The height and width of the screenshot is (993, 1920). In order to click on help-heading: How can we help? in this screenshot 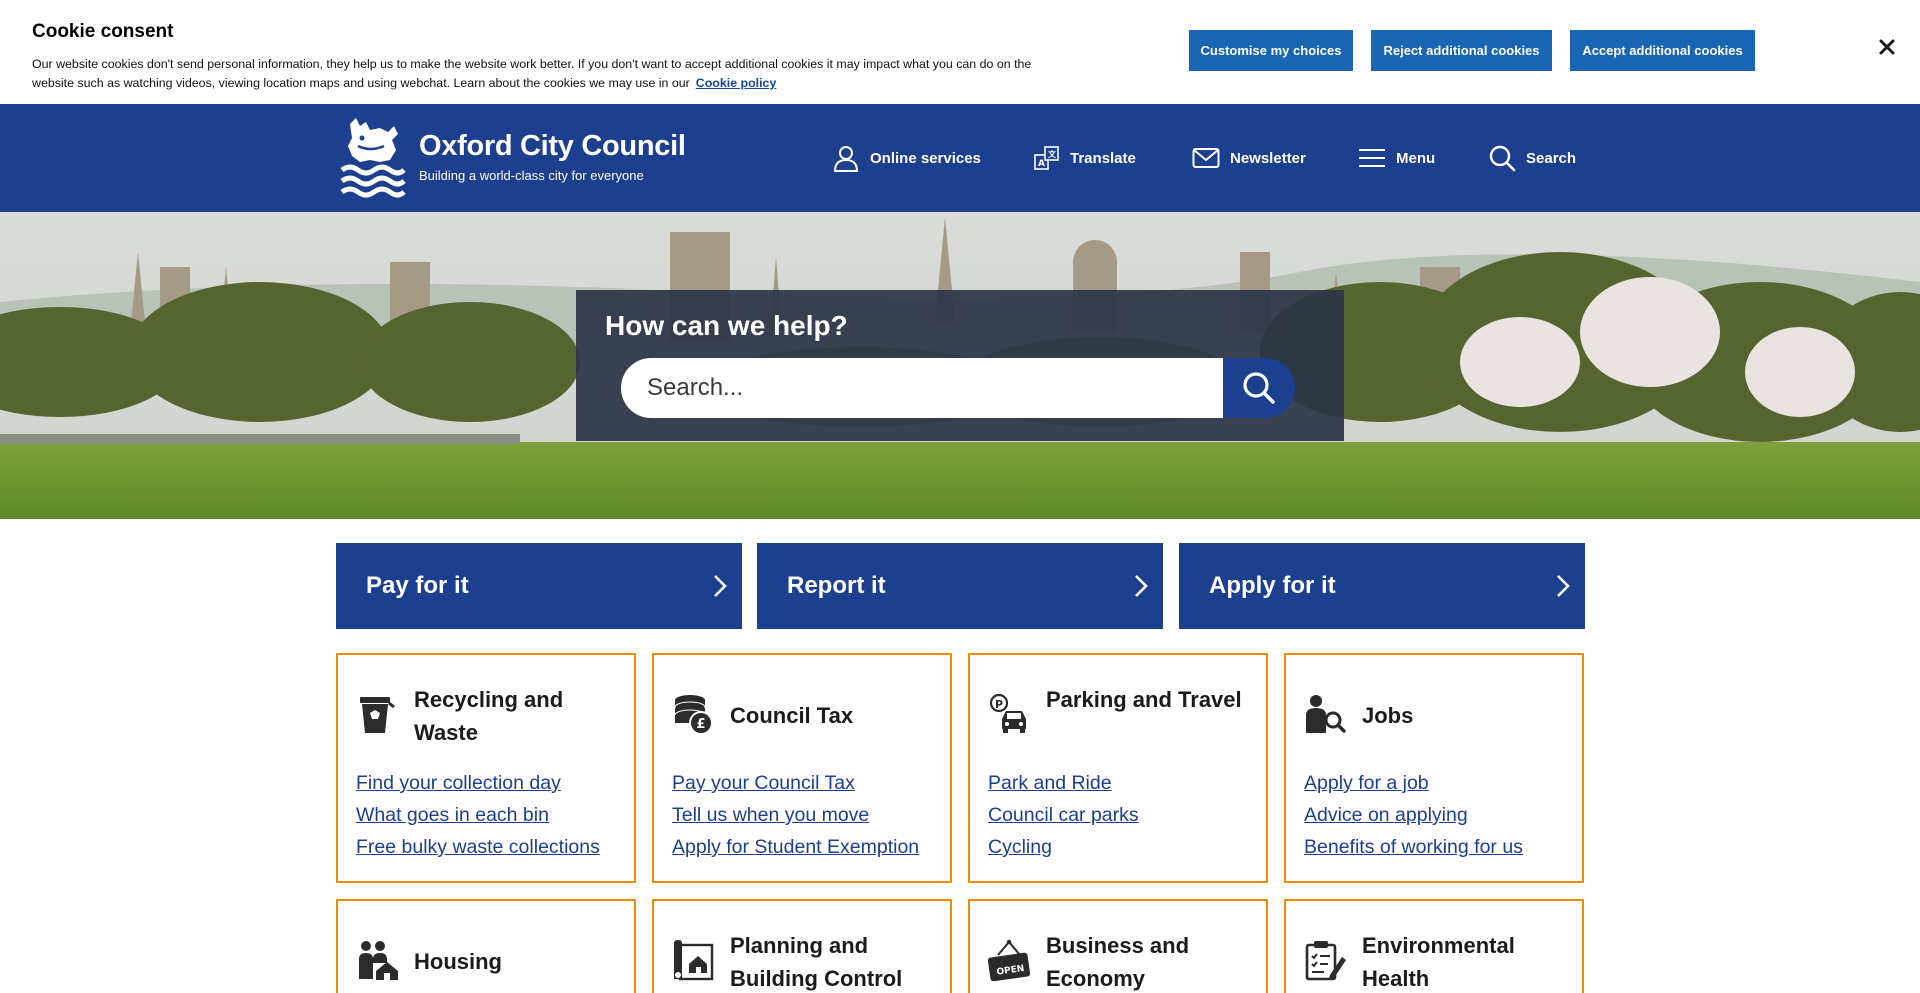, I will do `click(726, 325)`.